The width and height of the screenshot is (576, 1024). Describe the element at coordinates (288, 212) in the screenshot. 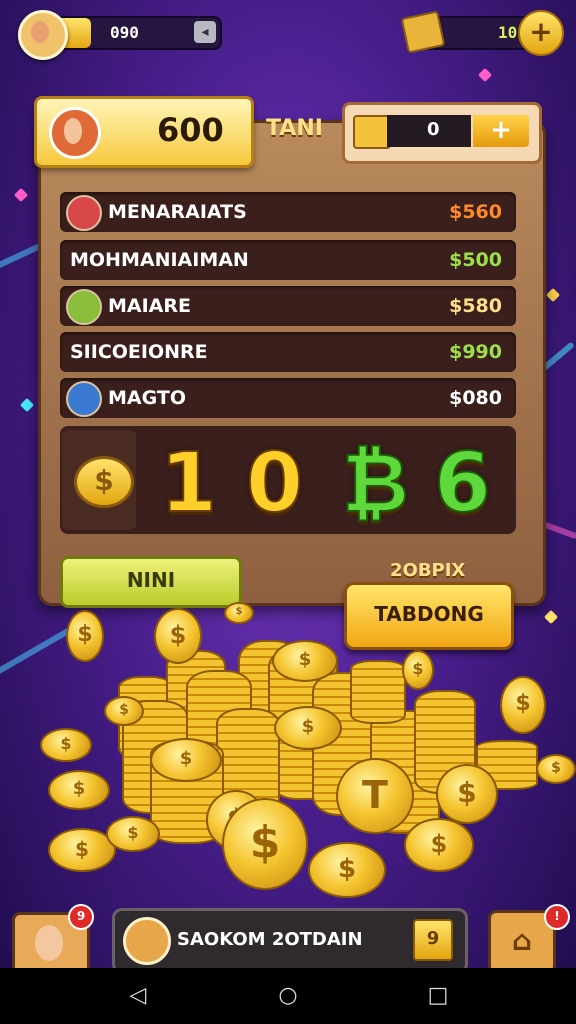

I see `leaderboard-row: MENARAIATS $560` at that location.